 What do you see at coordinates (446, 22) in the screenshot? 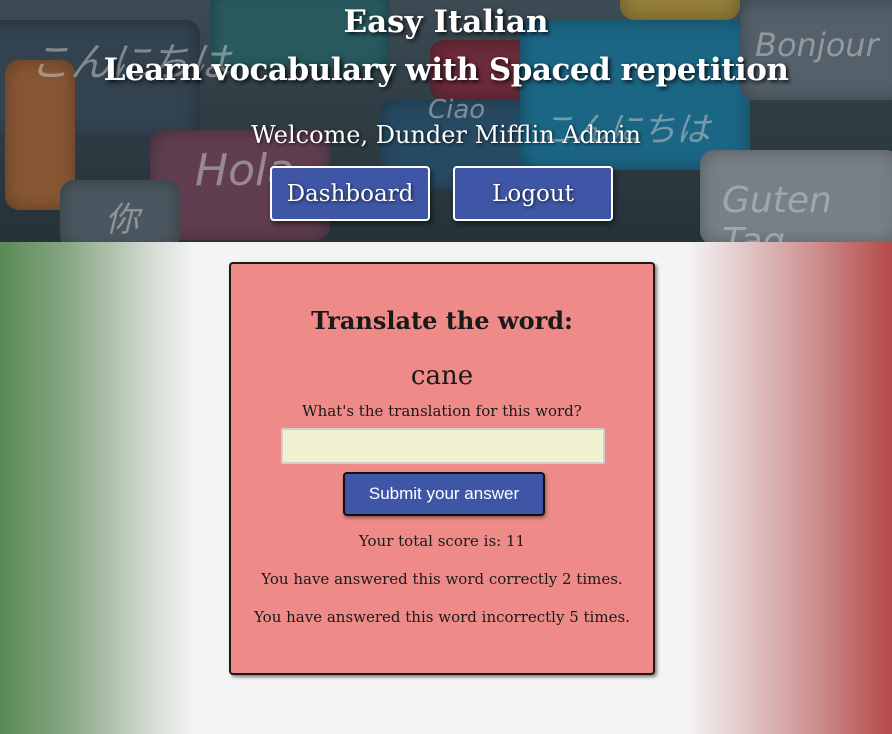
I see `app-title: Easy Italian` at bounding box center [446, 22].